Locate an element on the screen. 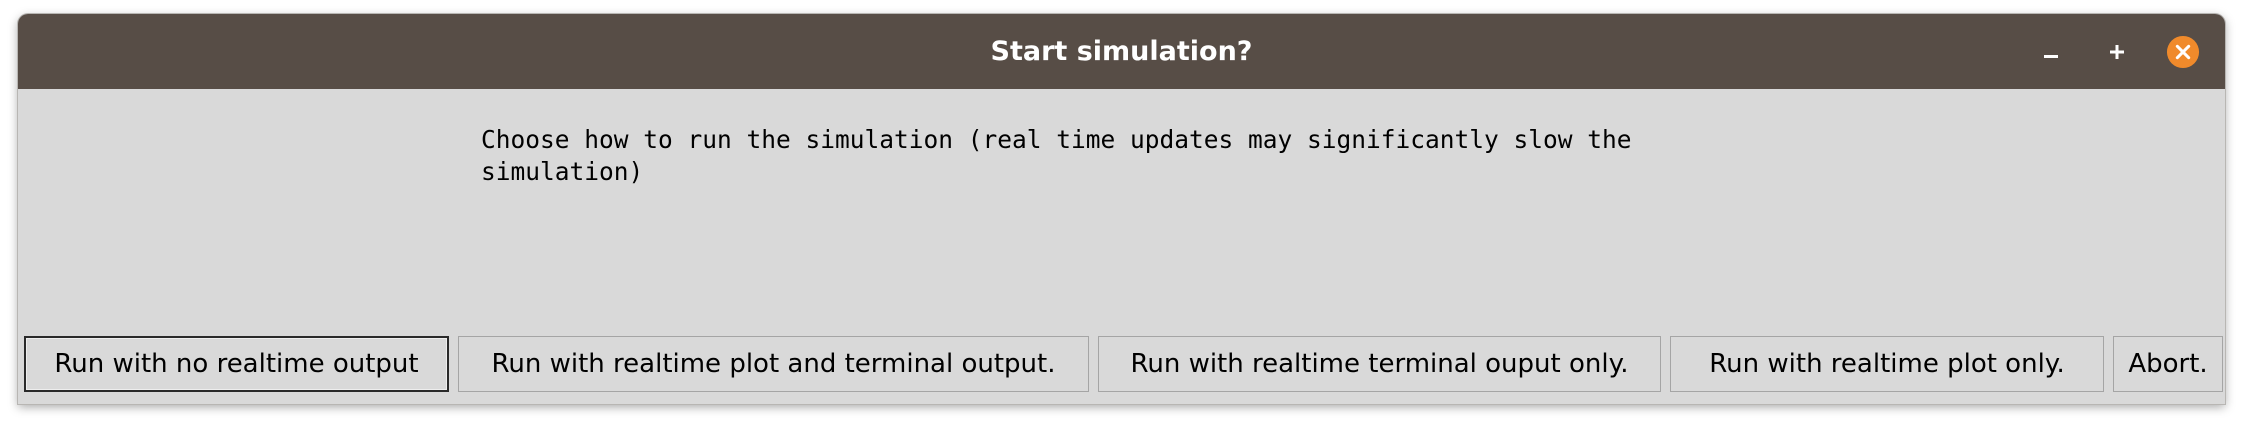  abort-button: Abort. is located at coordinates (2168, 364).